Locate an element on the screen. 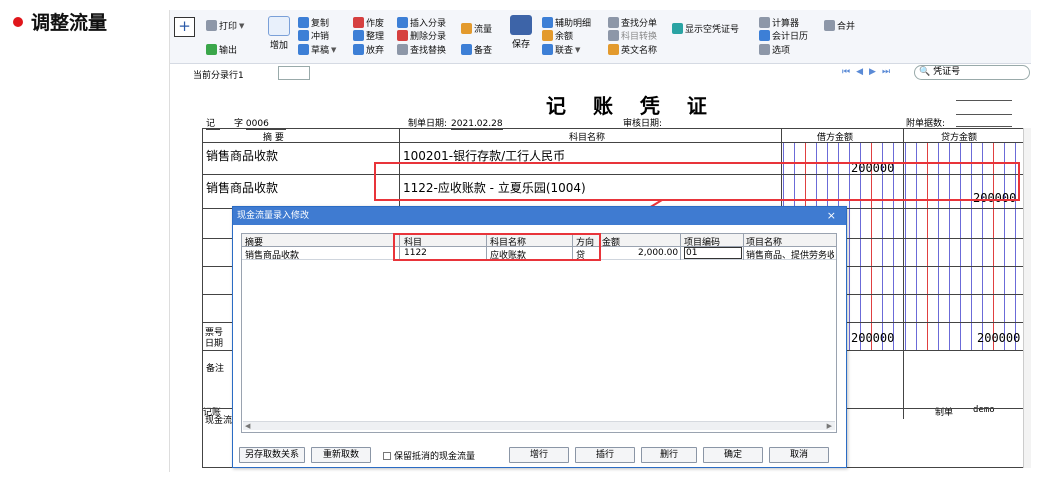  void-icon is located at coordinates (358, 22).